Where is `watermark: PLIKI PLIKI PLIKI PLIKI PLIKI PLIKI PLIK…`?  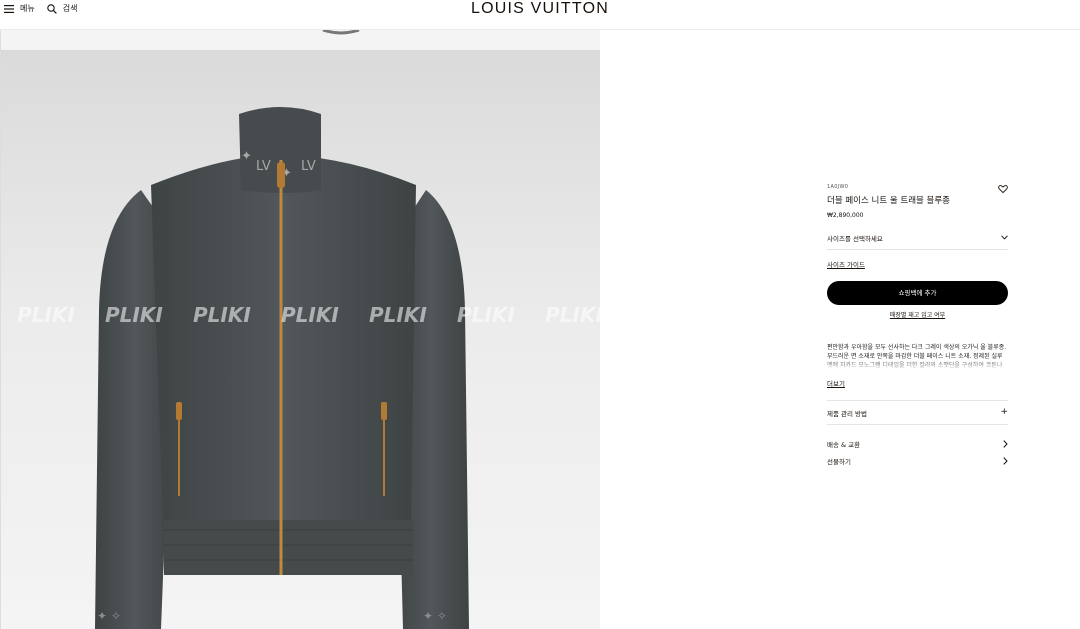
watermark: PLIKI PLIKI PLIKI PLIKI PLIKI PLIKI PLIK… is located at coordinates (308, 315).